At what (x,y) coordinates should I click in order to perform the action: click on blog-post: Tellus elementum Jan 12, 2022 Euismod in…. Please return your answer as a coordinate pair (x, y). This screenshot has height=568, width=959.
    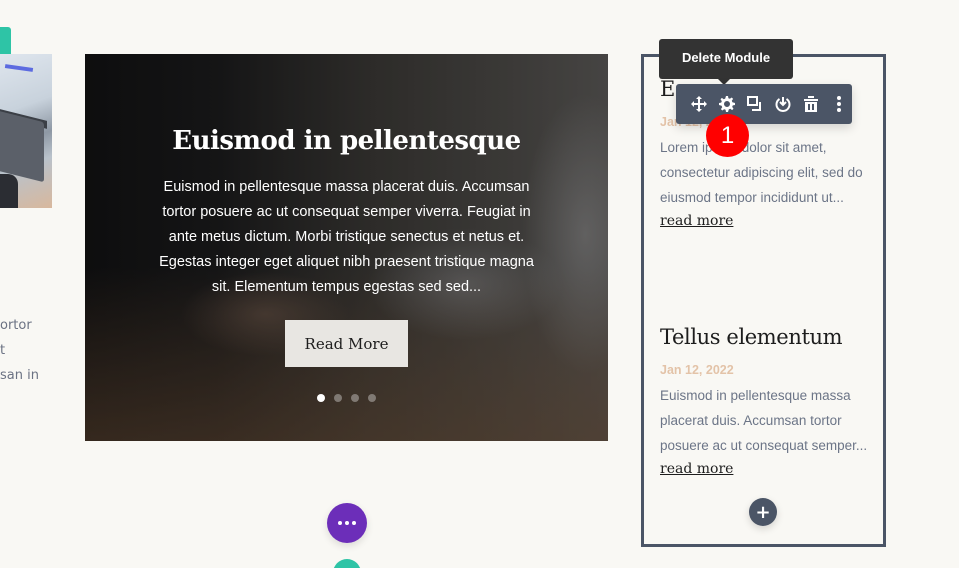
    Looking at the image, I should click on (770, 401).